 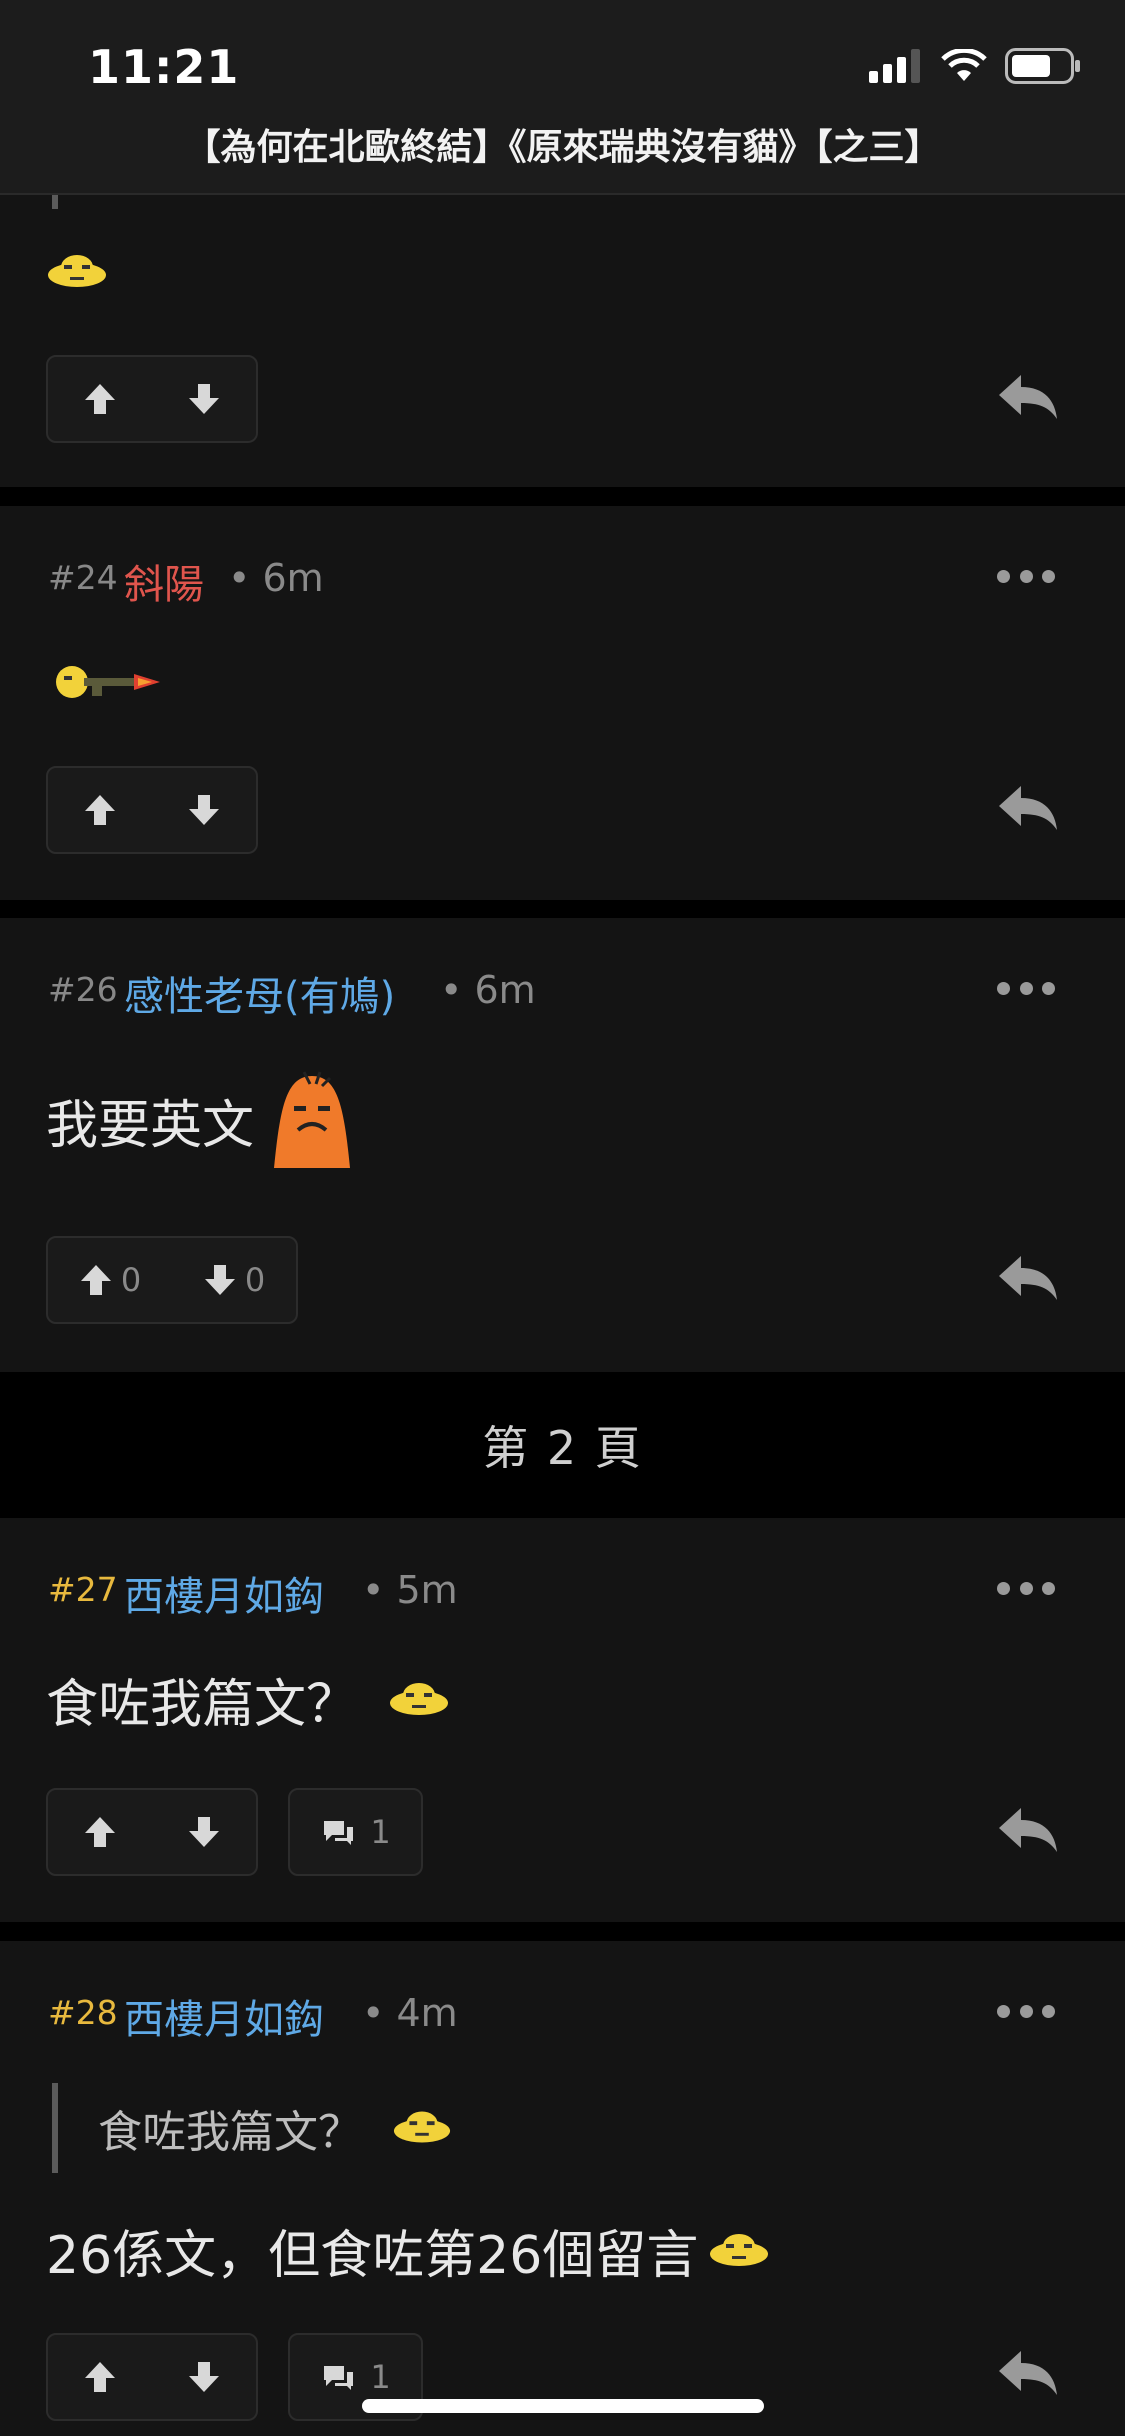 What do you see at coordinates (964, 65) in the screenshot?
I see `wifi-icon` at bounding box center [964, 65].